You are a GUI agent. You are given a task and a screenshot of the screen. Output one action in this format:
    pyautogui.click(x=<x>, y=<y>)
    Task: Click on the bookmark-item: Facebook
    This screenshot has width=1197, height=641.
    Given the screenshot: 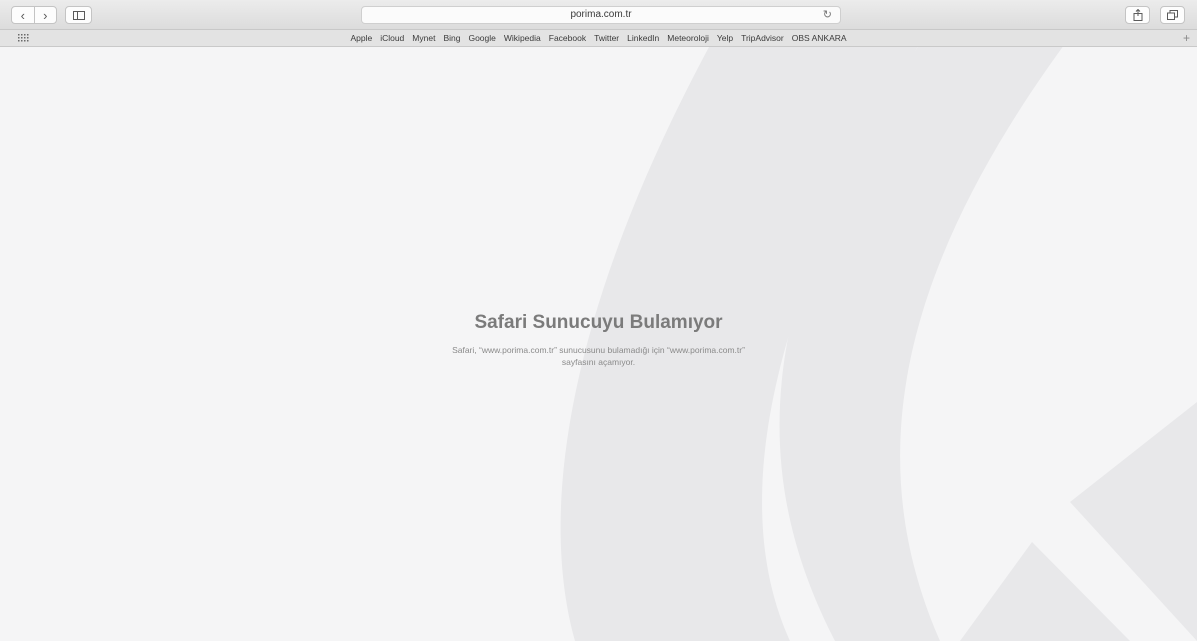 What is the action you would take?
    pyautogui.click(x=567, y=38)
    